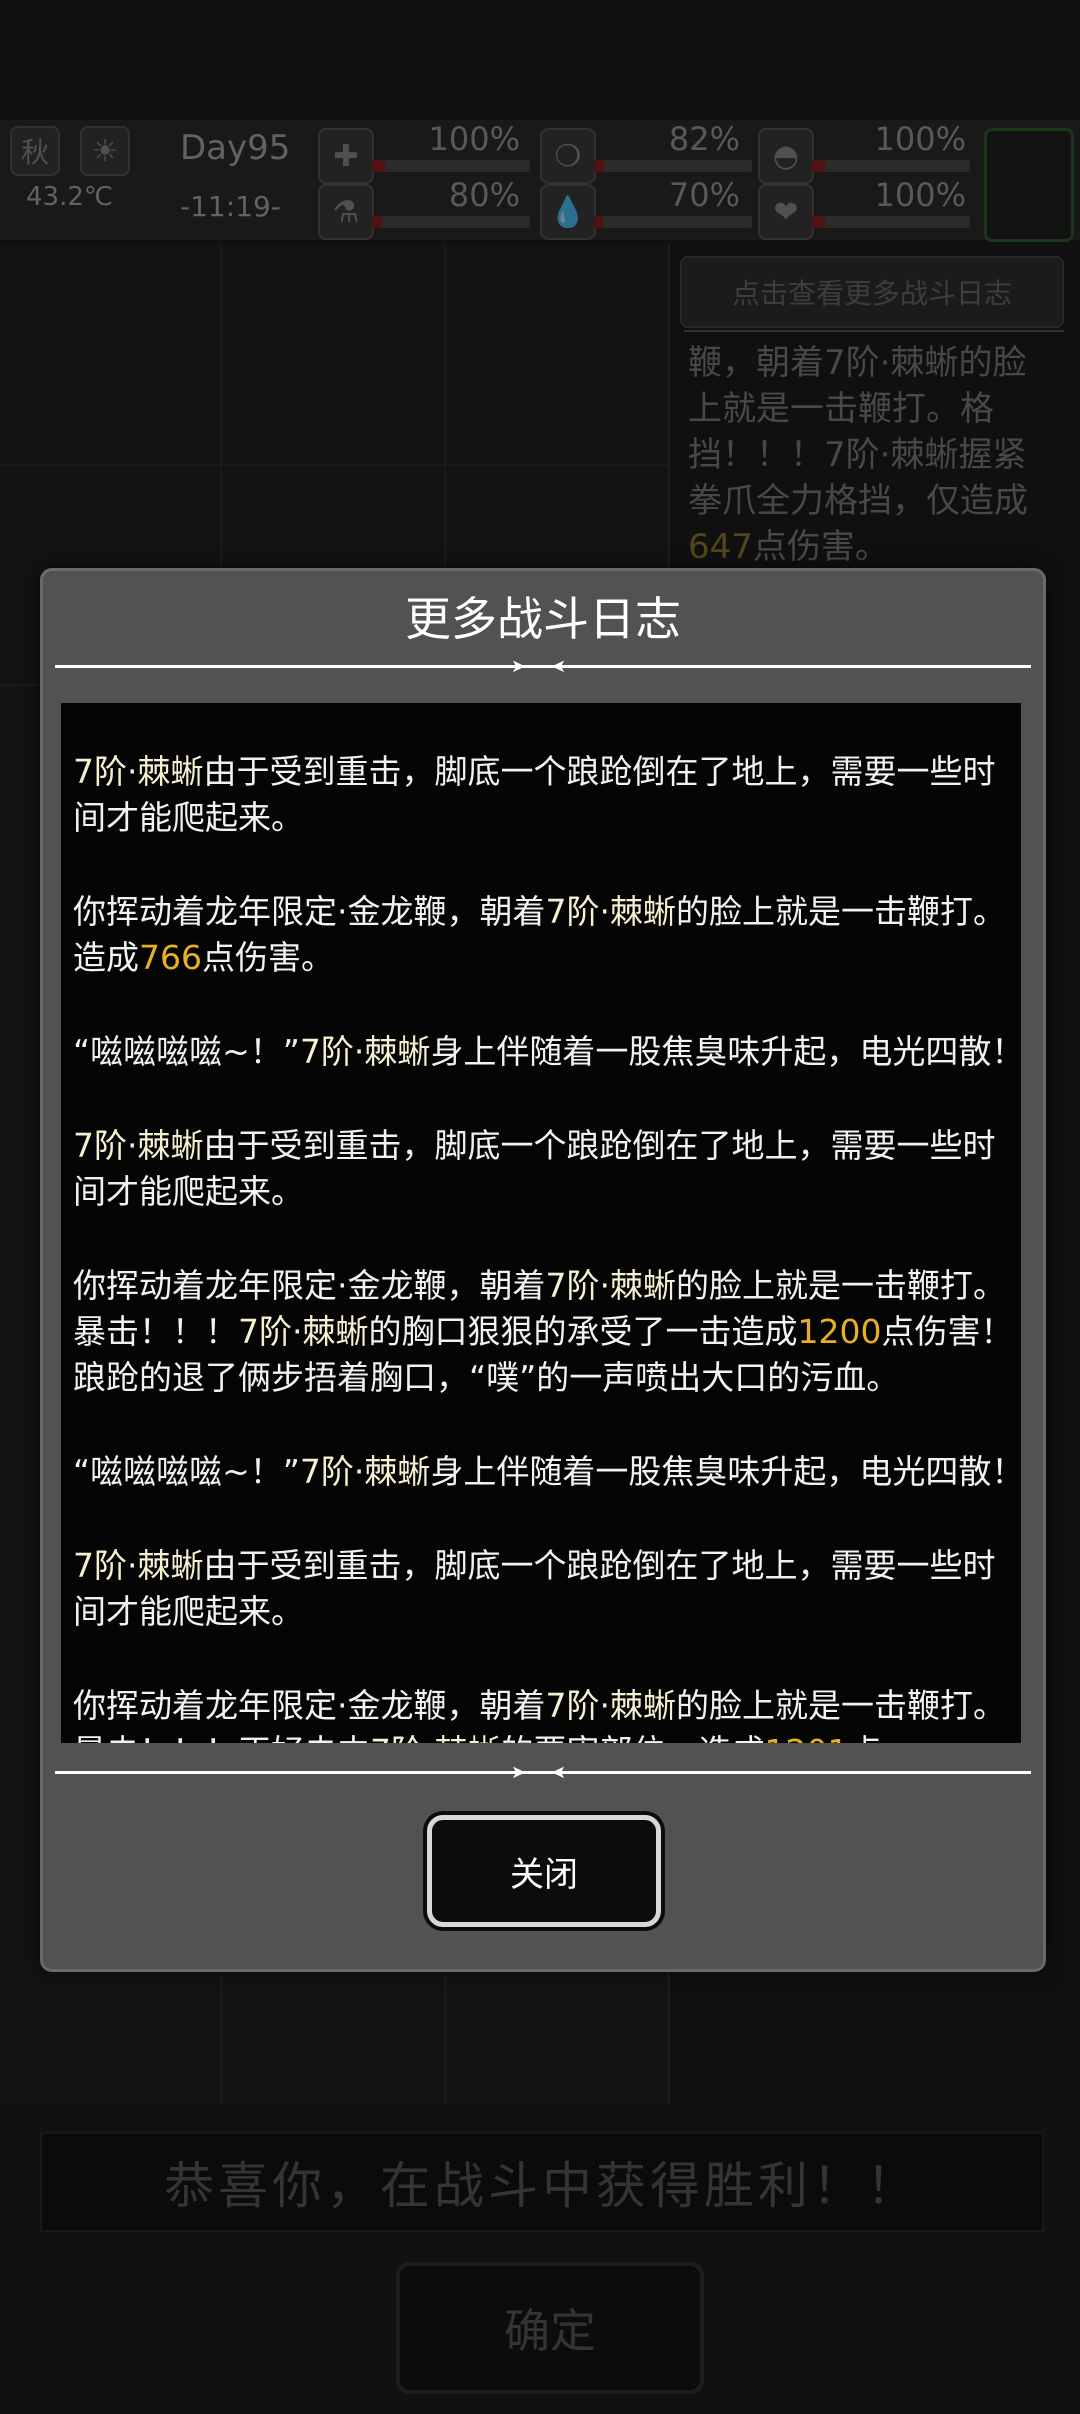 The height and width of the screenshot is (2414, 1080). I want to click on damage-value: 1201, so click(807, 1737).